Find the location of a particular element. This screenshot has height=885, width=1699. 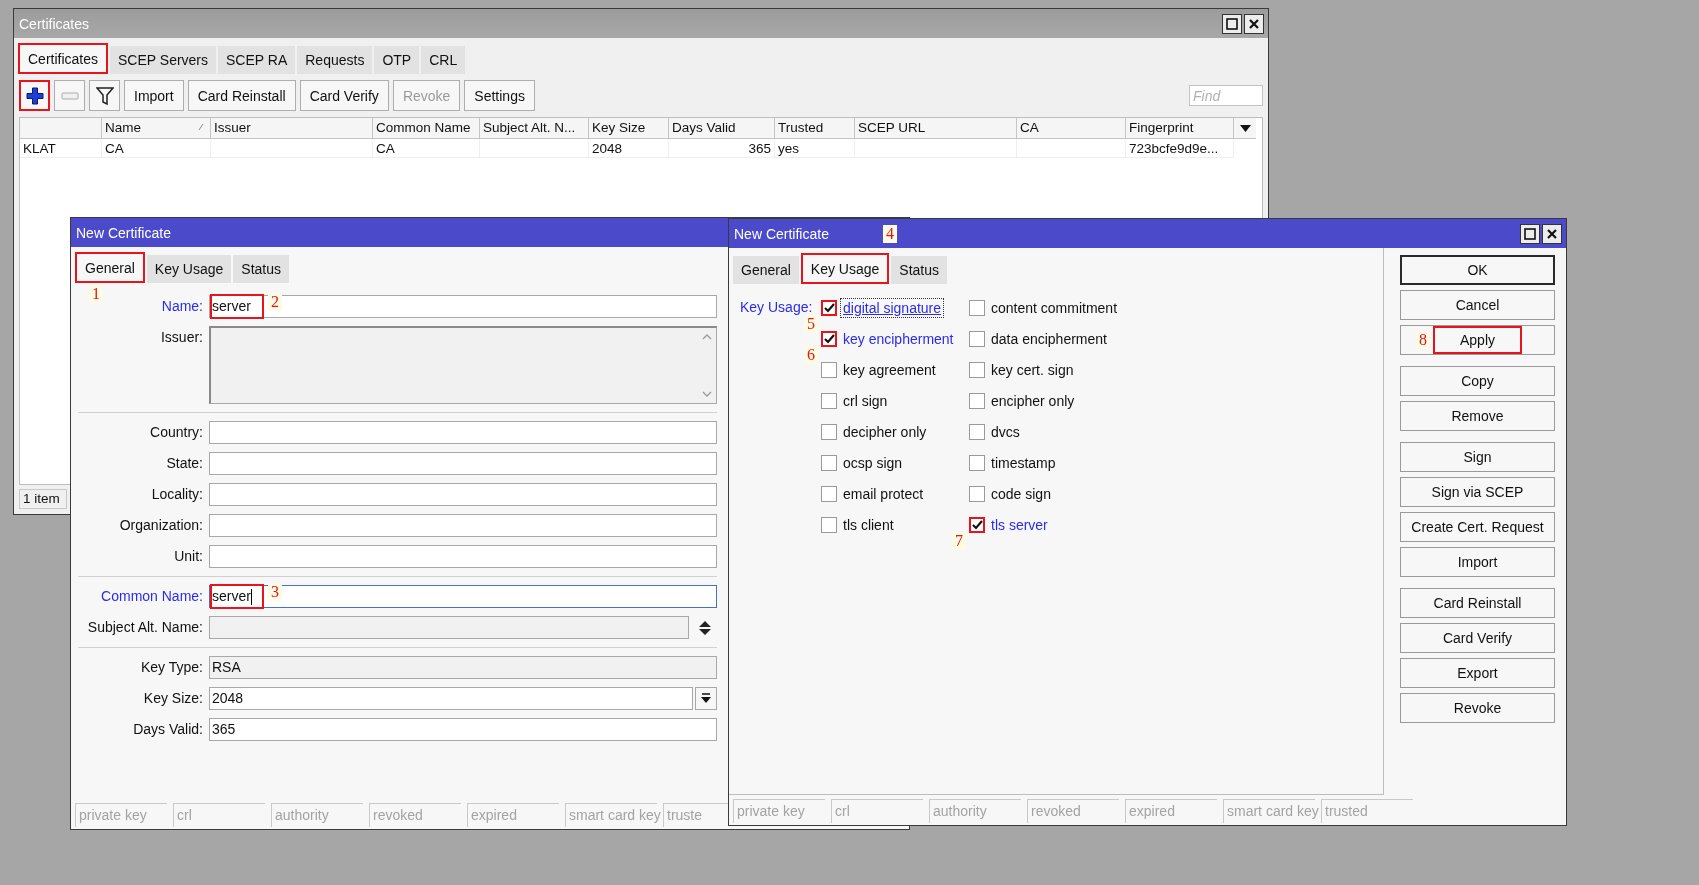

dialog-button: Card Reinstall is located at coordinates (1477, 603).